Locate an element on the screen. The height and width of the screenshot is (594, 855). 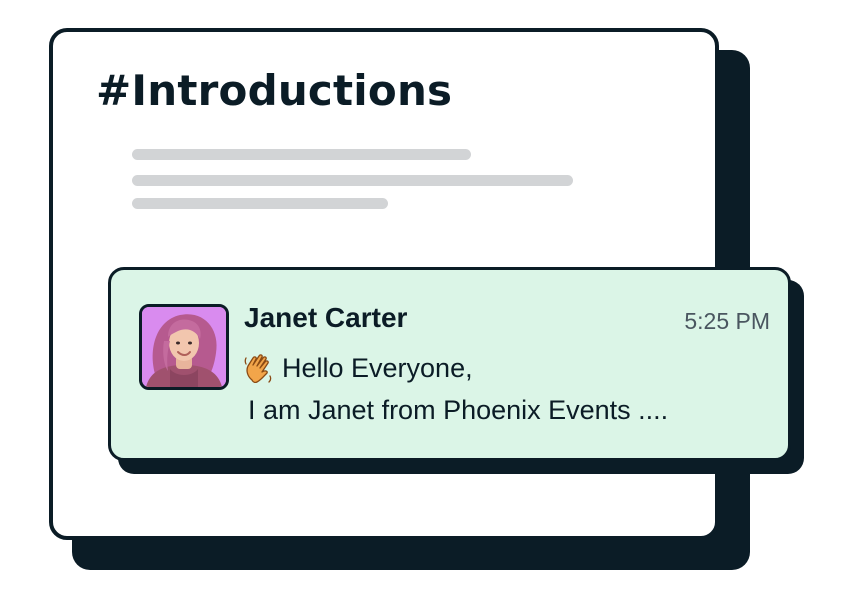
channel-title: #Introductions is located at coordinates (274, 90).